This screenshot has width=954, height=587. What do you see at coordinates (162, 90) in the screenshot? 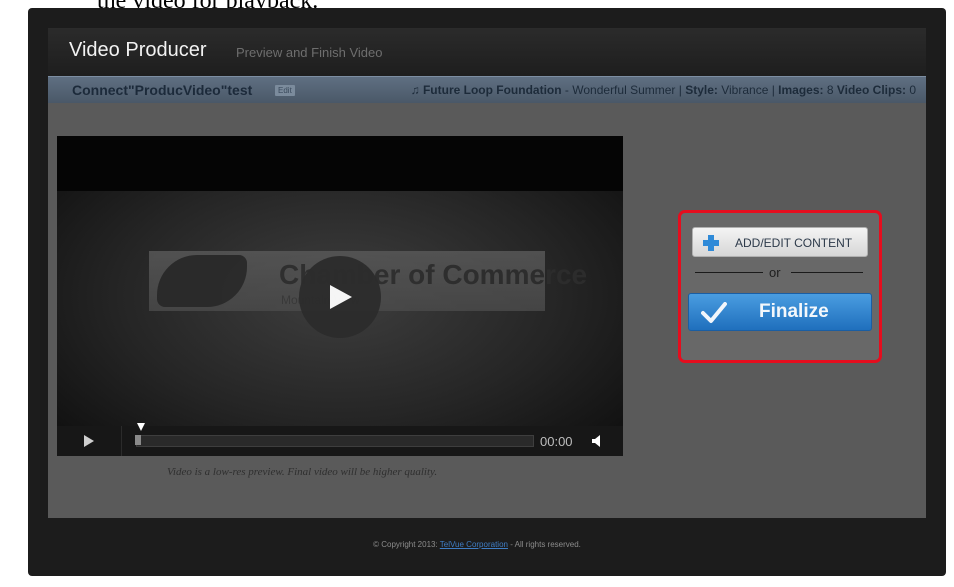
I see `project-name: Connect"ProducVideo"test` at bounding box center [162, 90].